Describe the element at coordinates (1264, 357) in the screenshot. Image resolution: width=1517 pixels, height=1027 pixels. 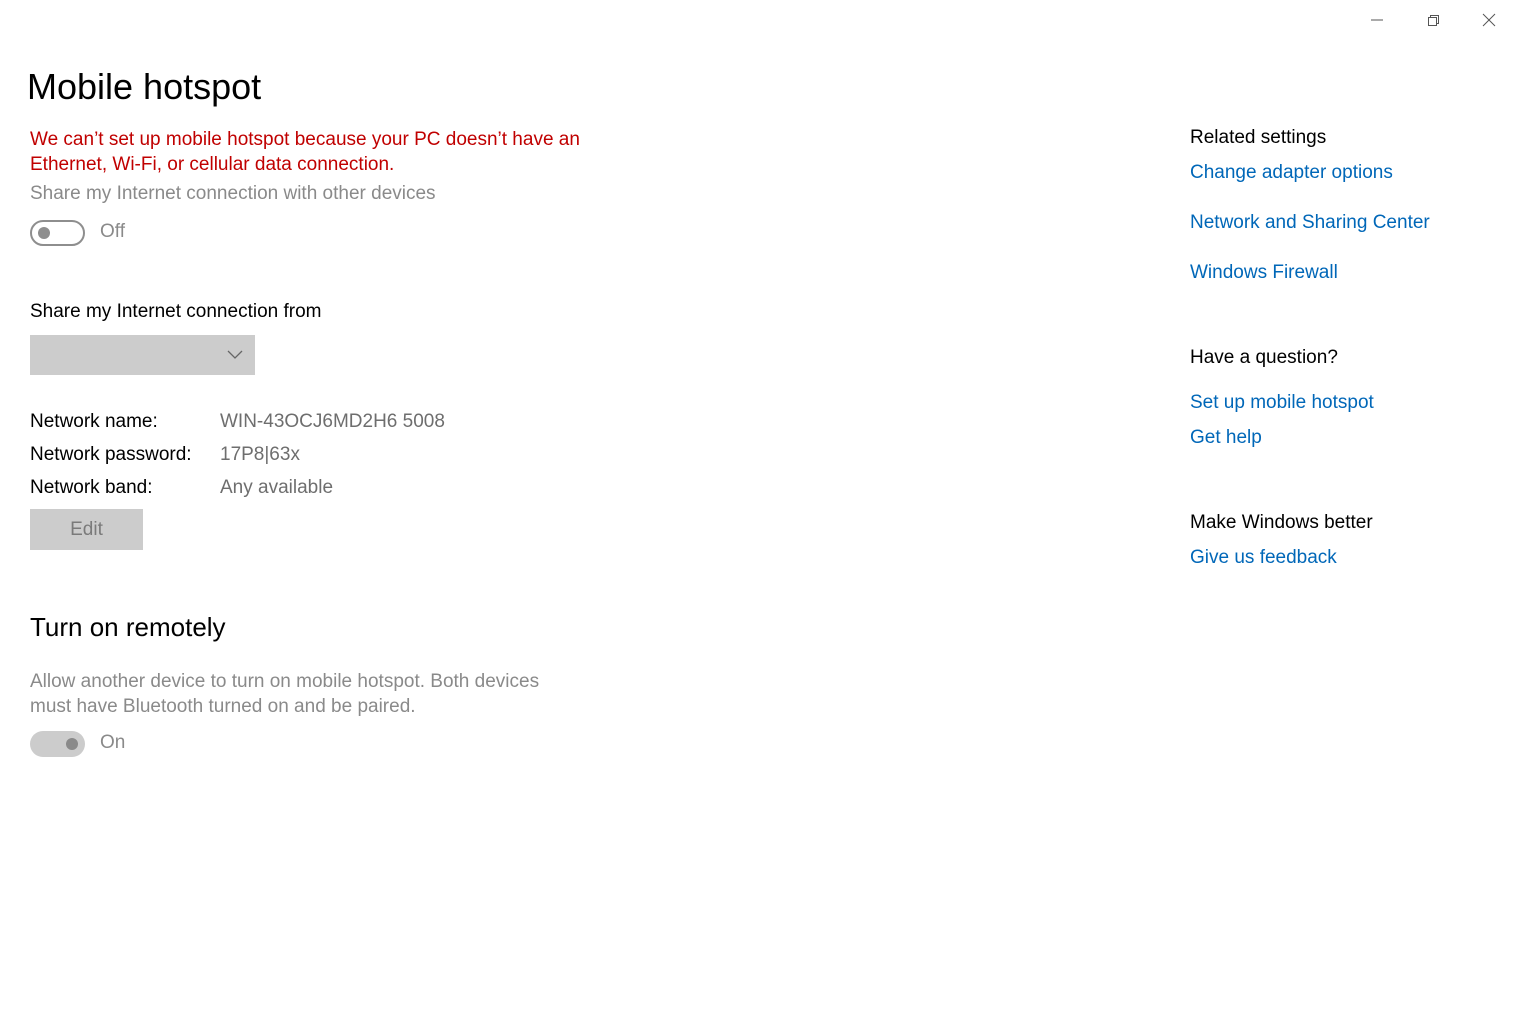
I see `have-a-question-heading: Have a question?` at that location.